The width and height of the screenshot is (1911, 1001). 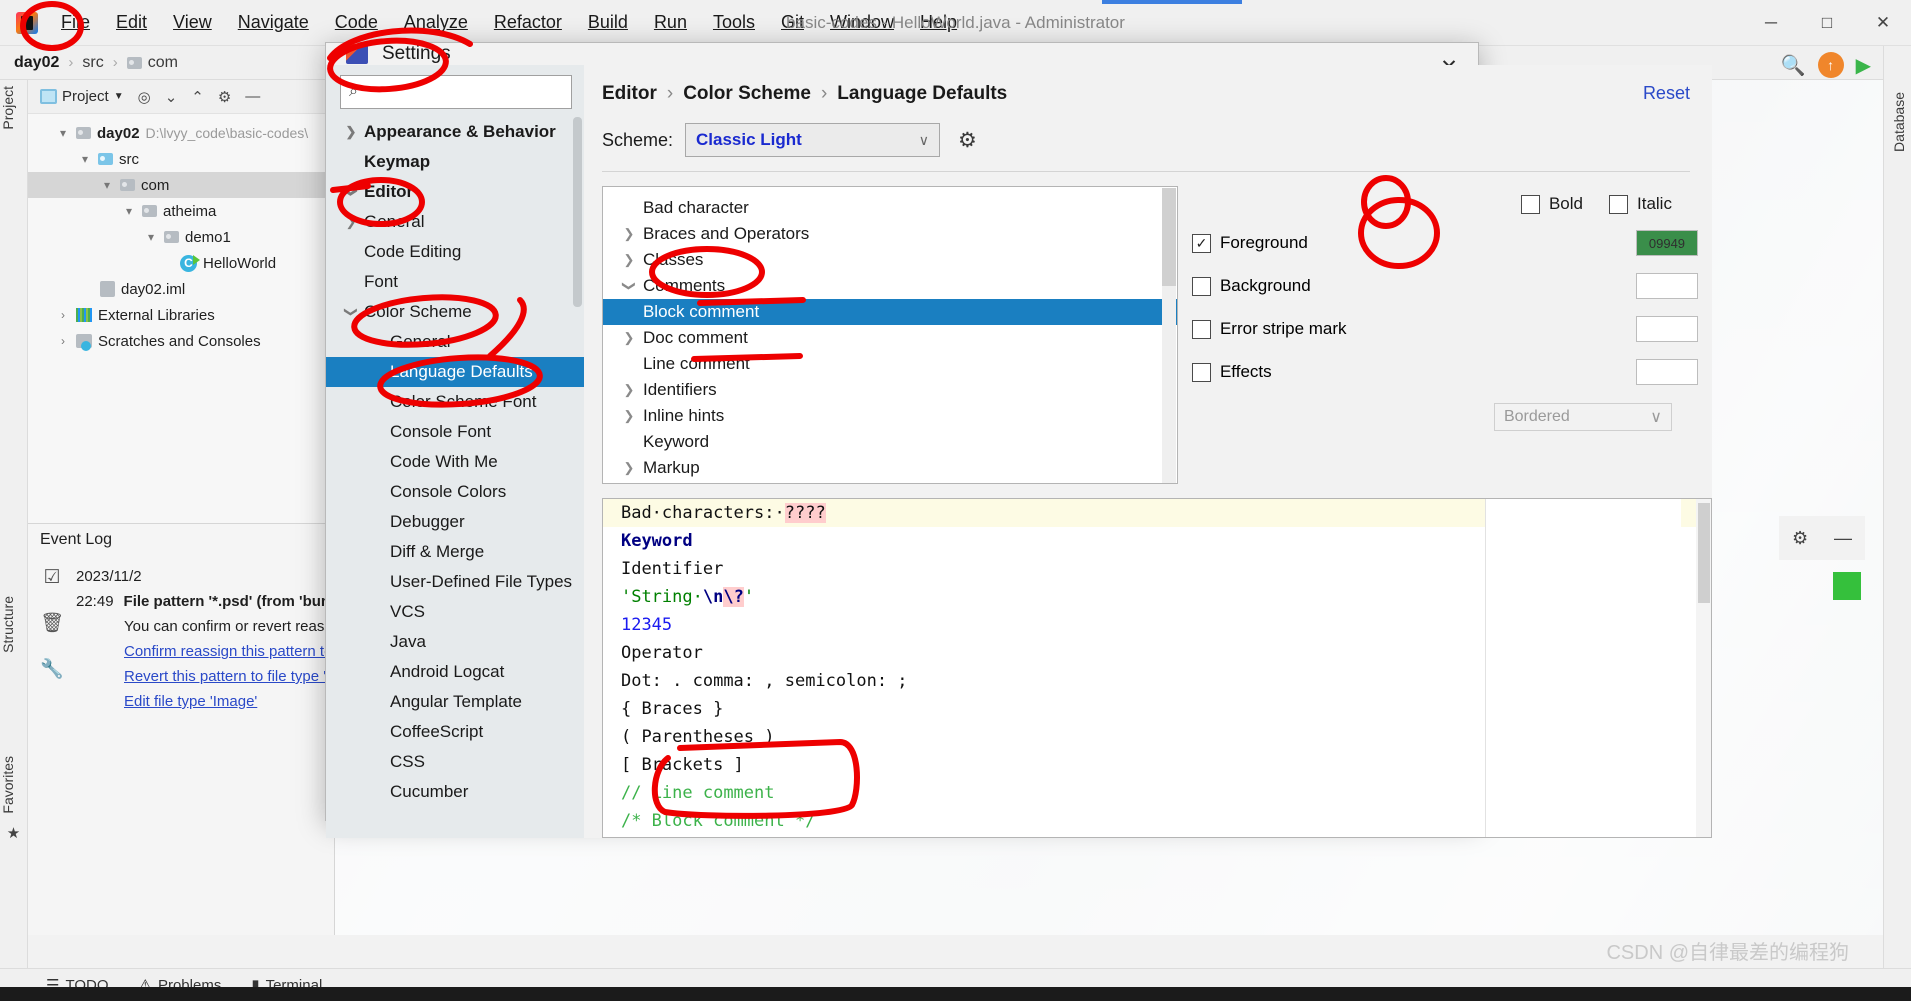 I want to click on menu-analyze: Analyze, so click(x=436, y=22).